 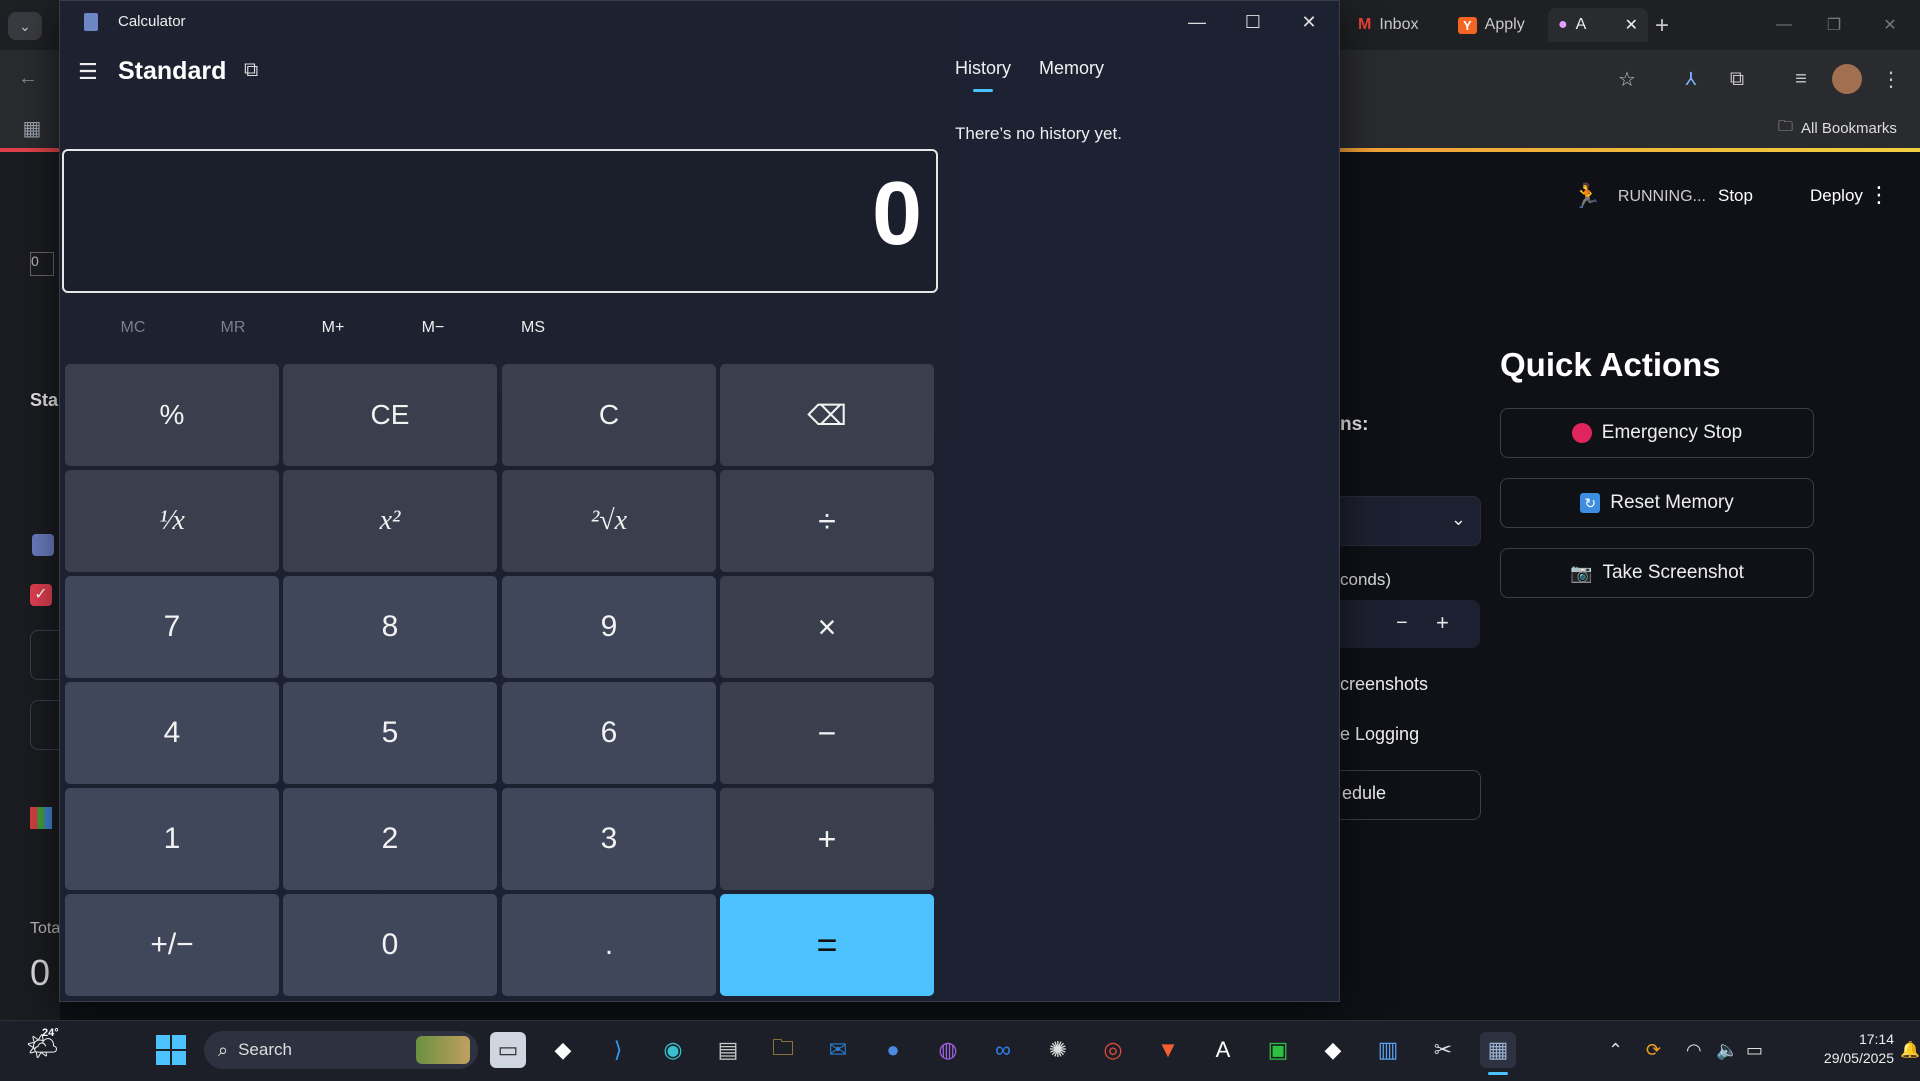 I want to click on apps-grid-icon: ▦, so click(x=32, y=128).